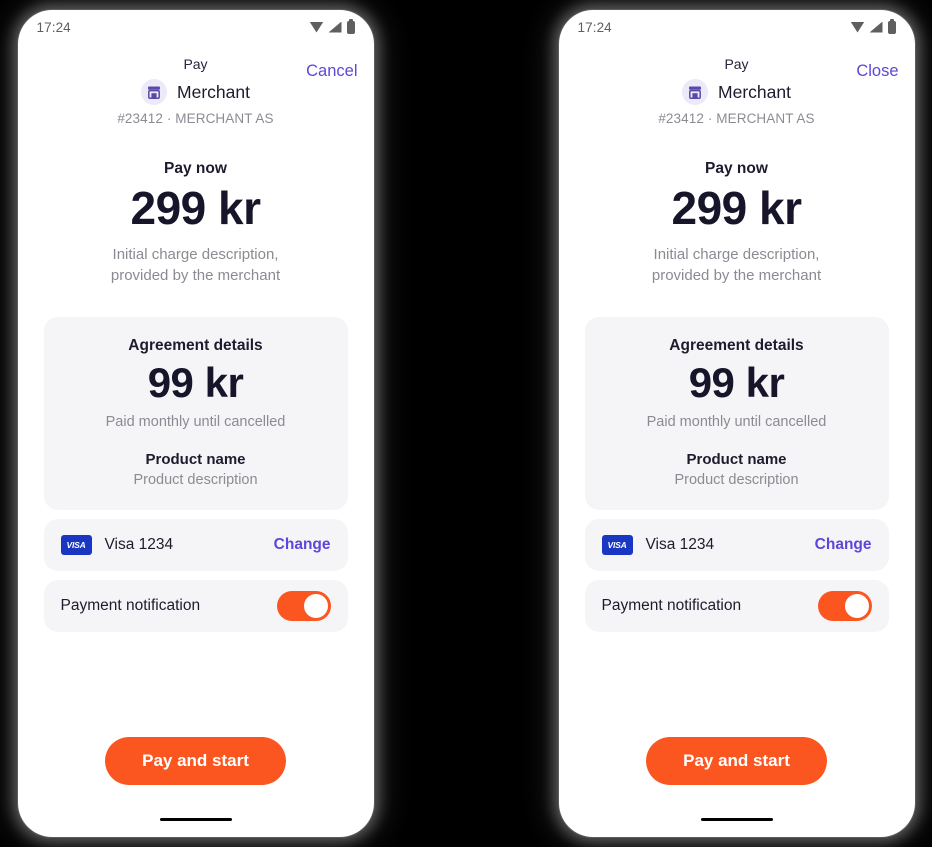 This screenshot has height=847, width=932. Describe the element at coordinates (331, 71) in the screenshot. I see `cancel-button: Cancel` at that location.